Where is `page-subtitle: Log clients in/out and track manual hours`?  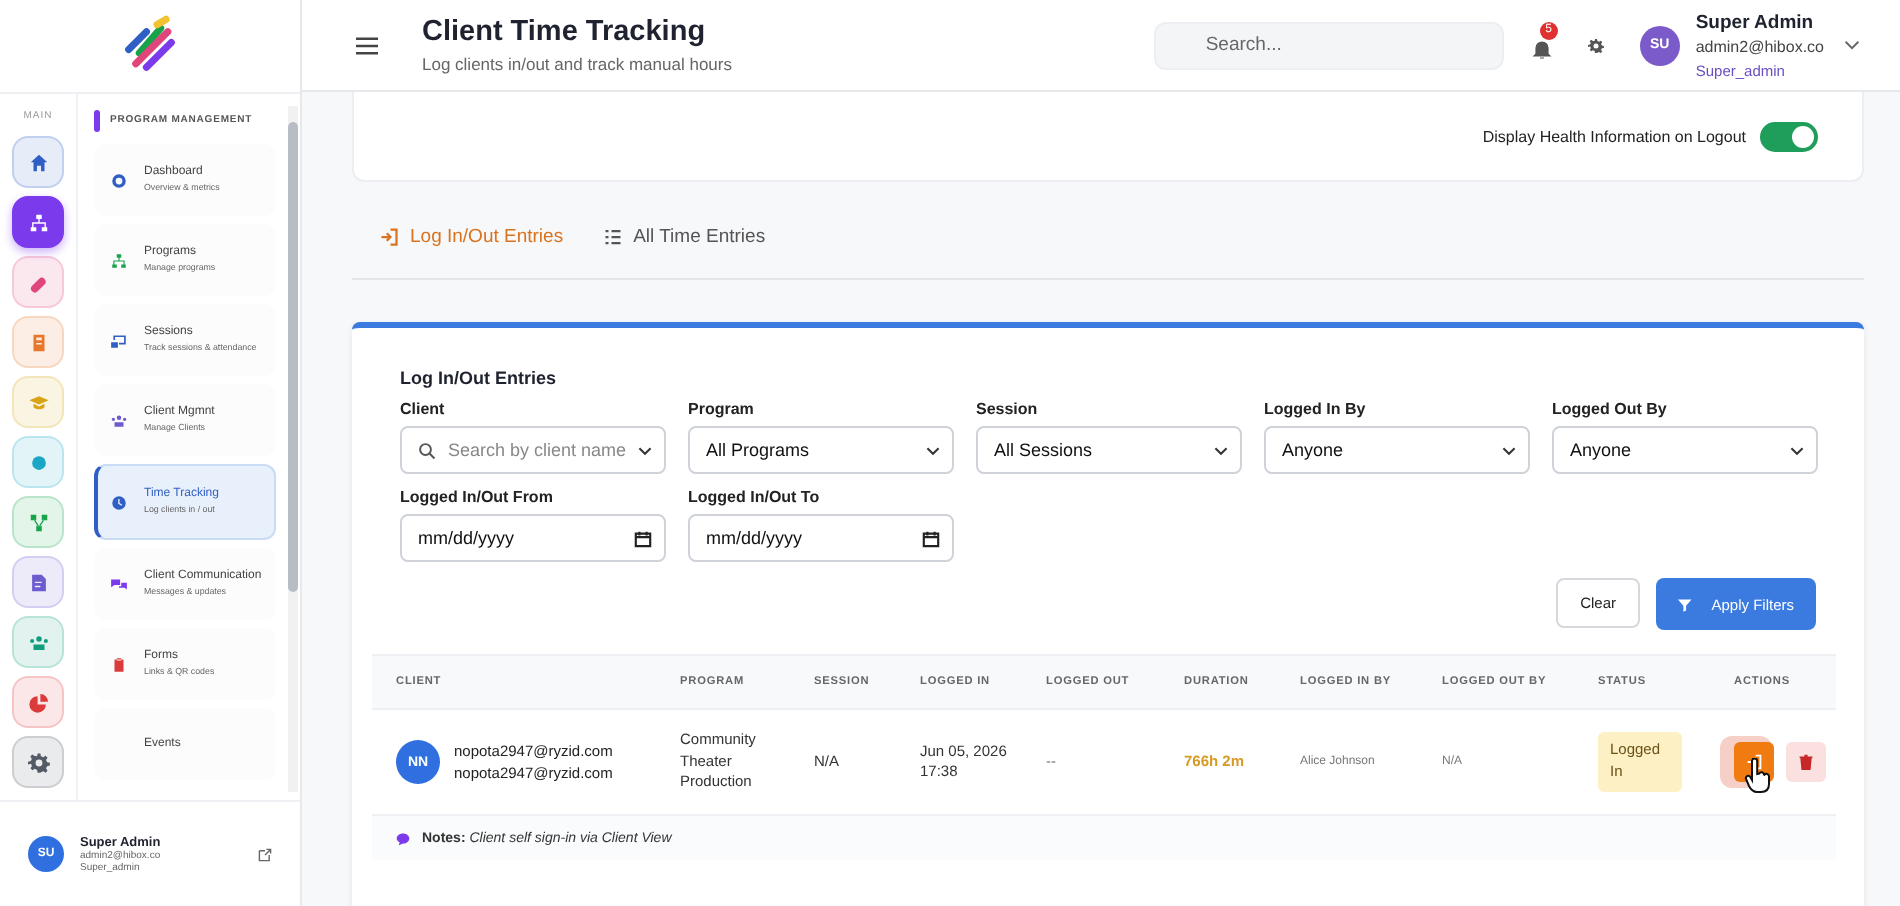 page-subtitle: Log clients in/out and track manual hours is located at coordinates (578, 64).